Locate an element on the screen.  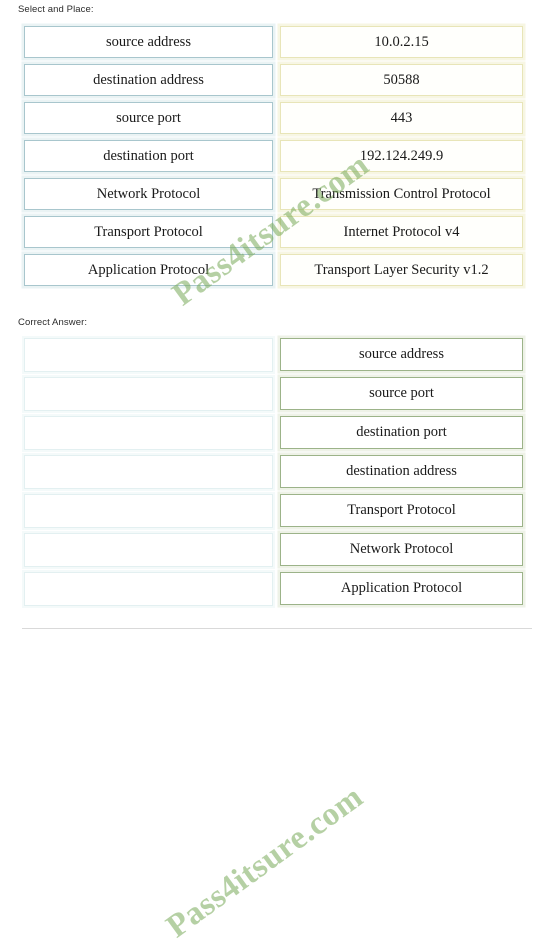
value-item: 10.0.2.15 is located at coordinates (401, 42).